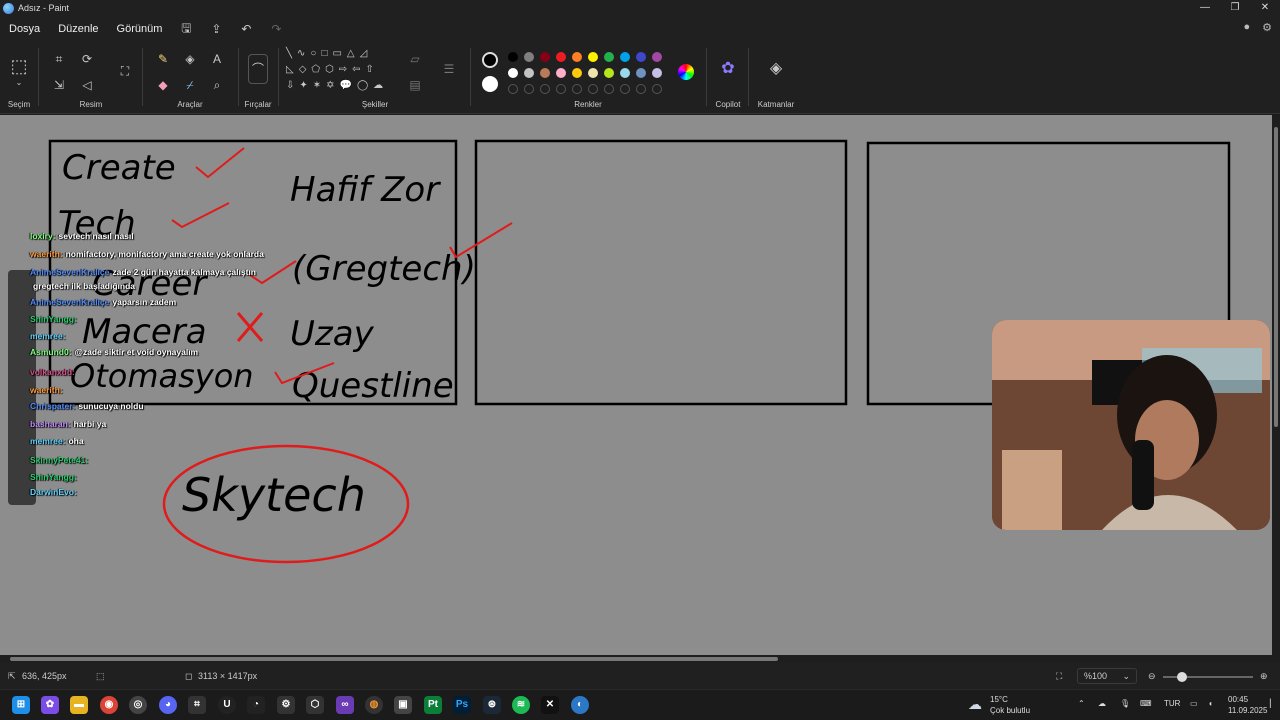 Image resolution: width=1280 pixels, height=720 pixels. What do you see at coordinates (87, 85) in the screenshot?
I see `flip-icon: ◁` at bounding box center [87, 85].